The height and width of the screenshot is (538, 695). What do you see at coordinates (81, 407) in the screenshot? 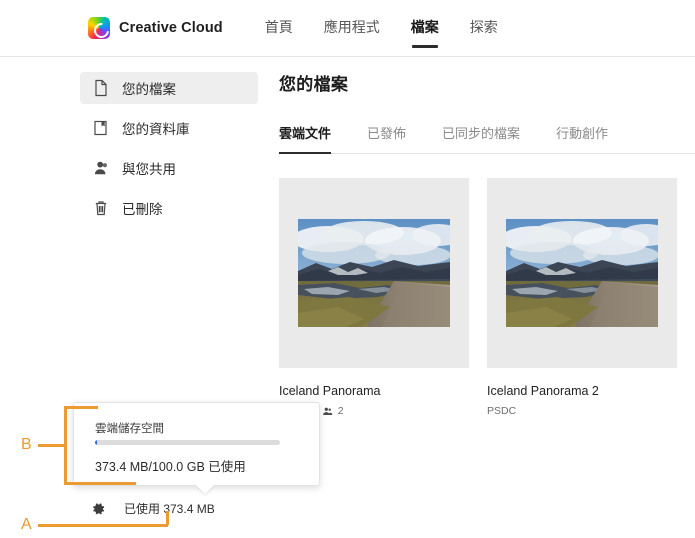
I see `annotation-bracket-b-top` at bounding box center [81, 407].